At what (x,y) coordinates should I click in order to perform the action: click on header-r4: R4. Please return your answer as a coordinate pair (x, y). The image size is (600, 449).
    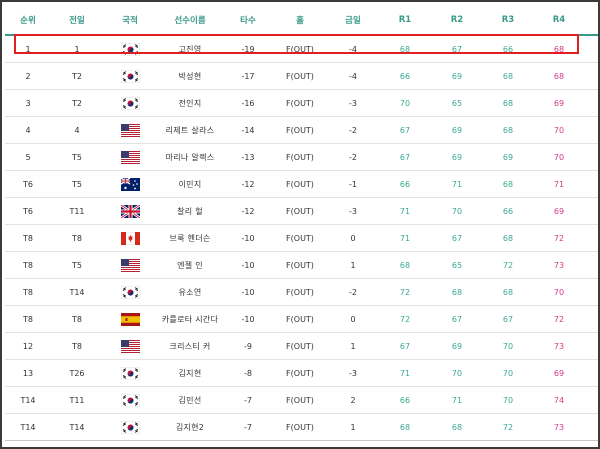
    Looking at the image, I should click on (559, 20).